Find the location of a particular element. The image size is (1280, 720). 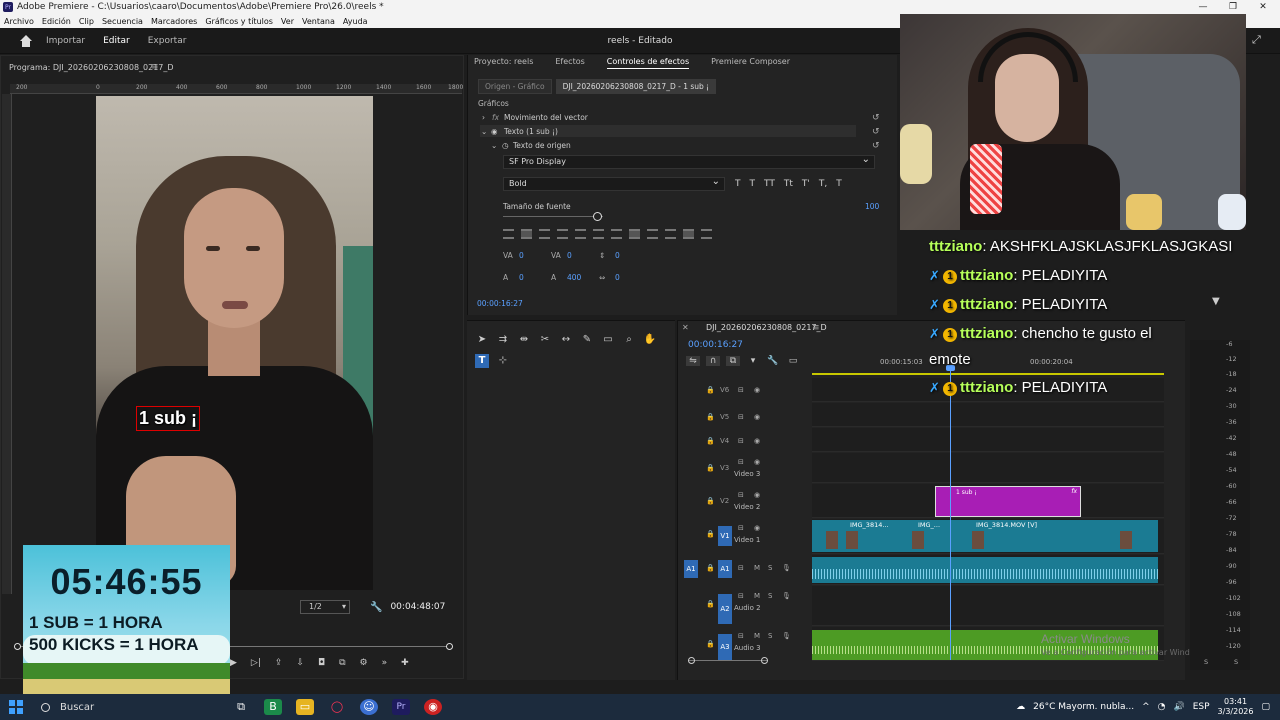

menu-clip: Clip is located at coordinates (86, 21).